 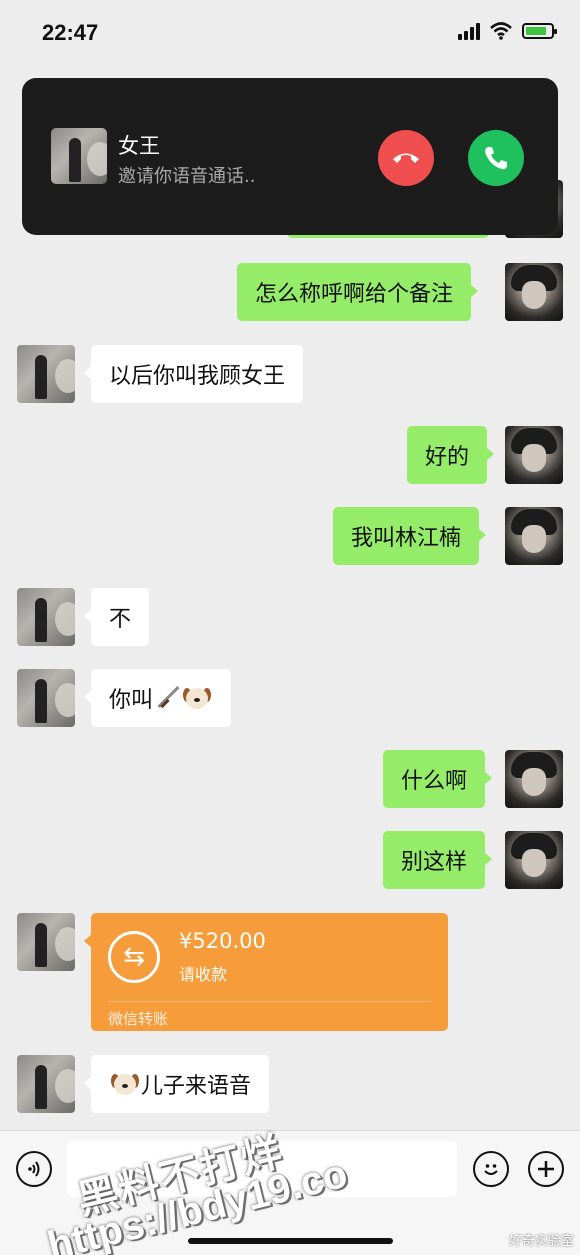 I want to click on decline-call-button, so click(x=406, y=158).